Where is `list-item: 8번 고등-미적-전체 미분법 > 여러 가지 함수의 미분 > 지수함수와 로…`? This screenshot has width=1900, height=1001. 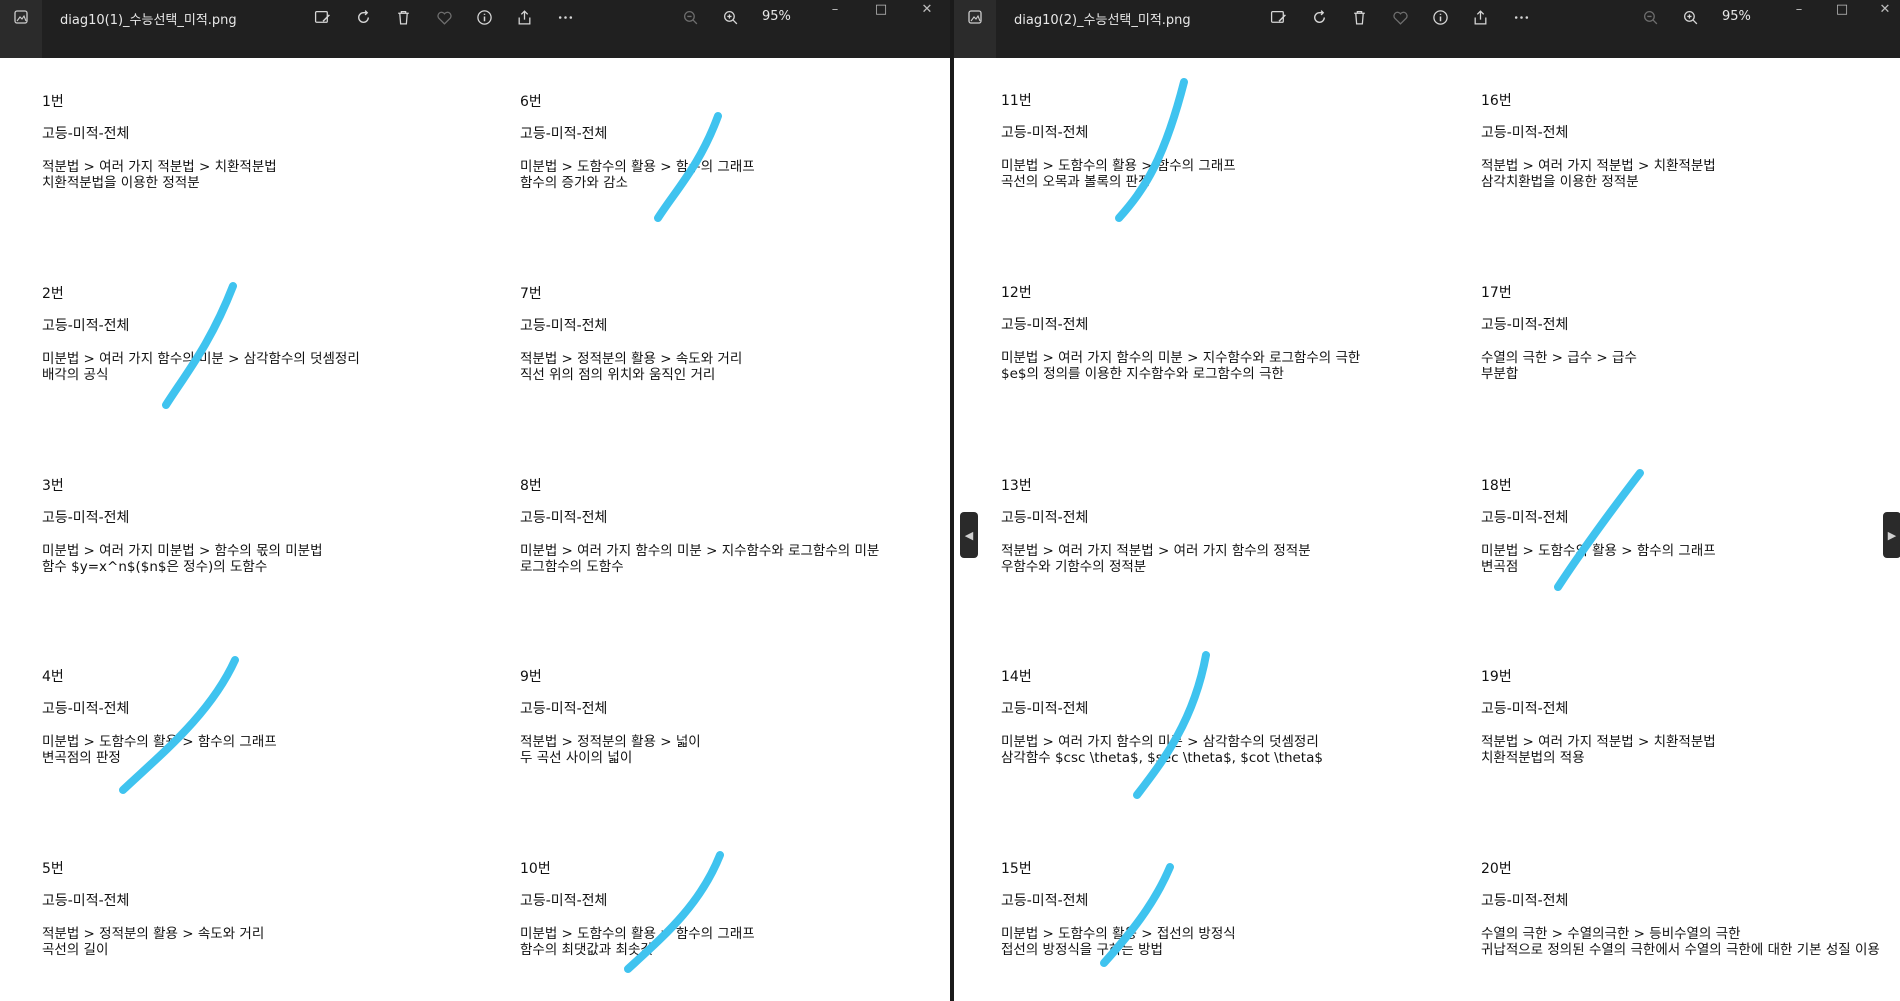 list-item: 8번 고등-미적-전체 미분법 > 여러 가지 함수의 미분 > 지수함수와 로… is located at coordinates (735, 526).